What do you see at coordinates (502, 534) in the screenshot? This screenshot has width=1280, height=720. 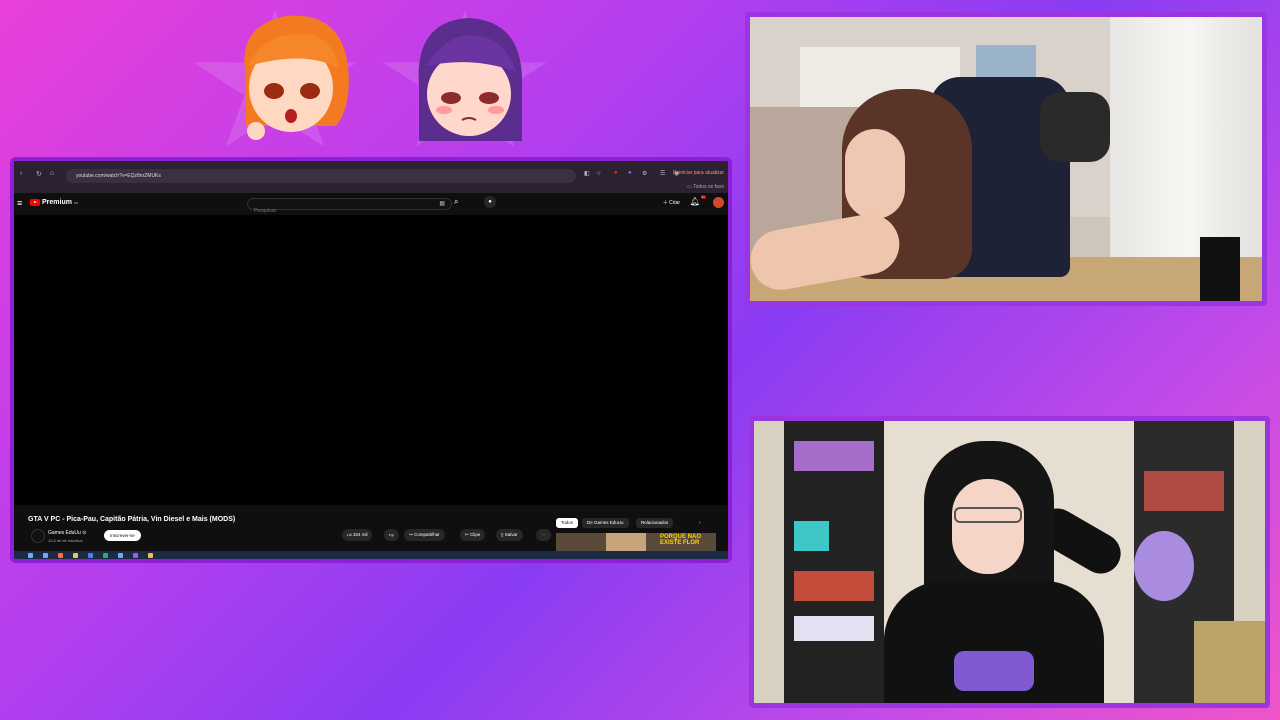 I see `bookmark-icon: ▯` at bounding box center [502, 534].